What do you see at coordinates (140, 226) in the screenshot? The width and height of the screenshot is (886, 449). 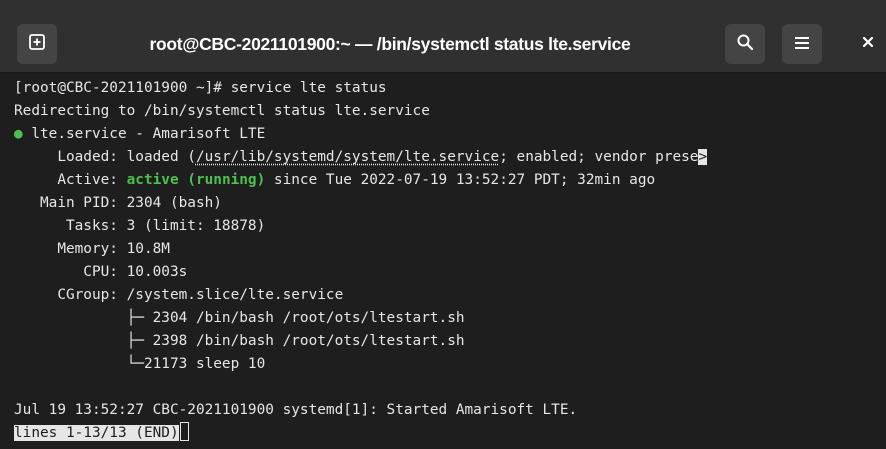 I see `tasks-line: Tasks: 3 (limit: 18878)` at bounding box center [140, 226].